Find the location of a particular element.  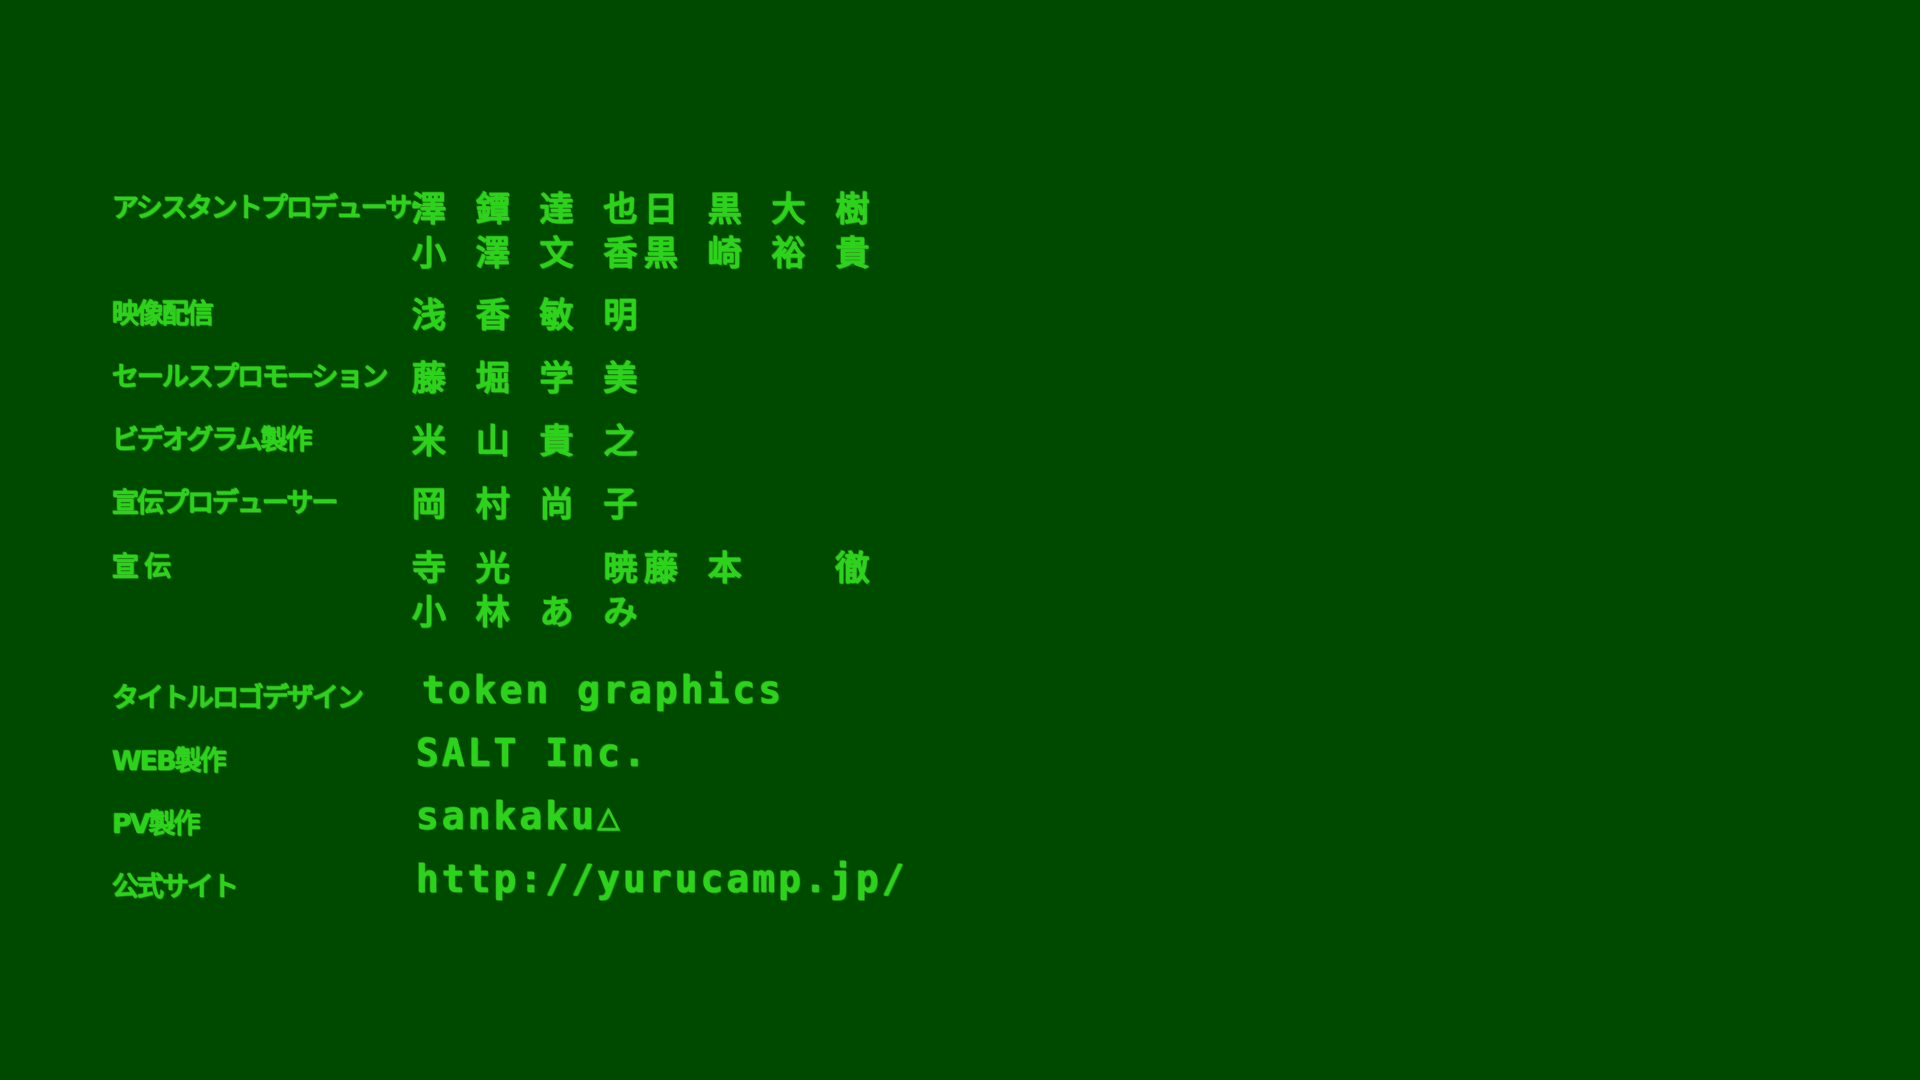

credit-names: 浅 香 敏 明 is located at coordinates (722, 312).